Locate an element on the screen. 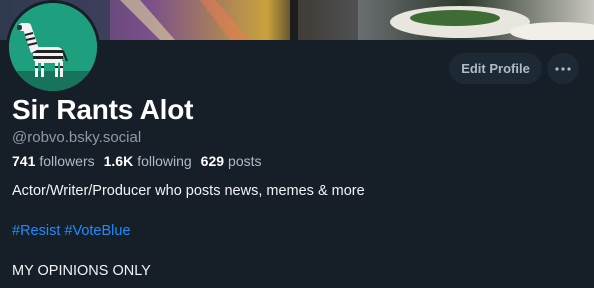 The width and height of the screenshot is (594, 288). zebra-avatar-image is located at coordinates (53, 47).